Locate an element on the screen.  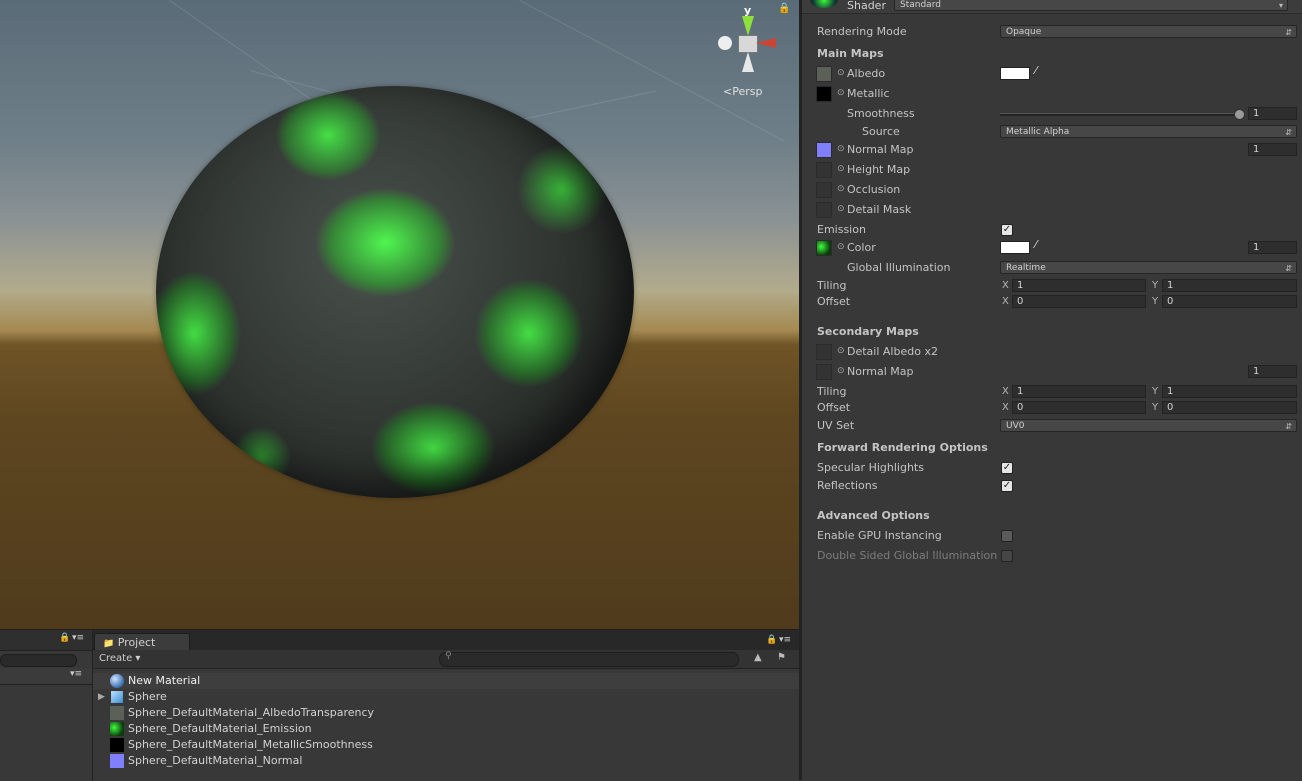
emission-checkbox: ✓ is located at coordinates (1007, 230).